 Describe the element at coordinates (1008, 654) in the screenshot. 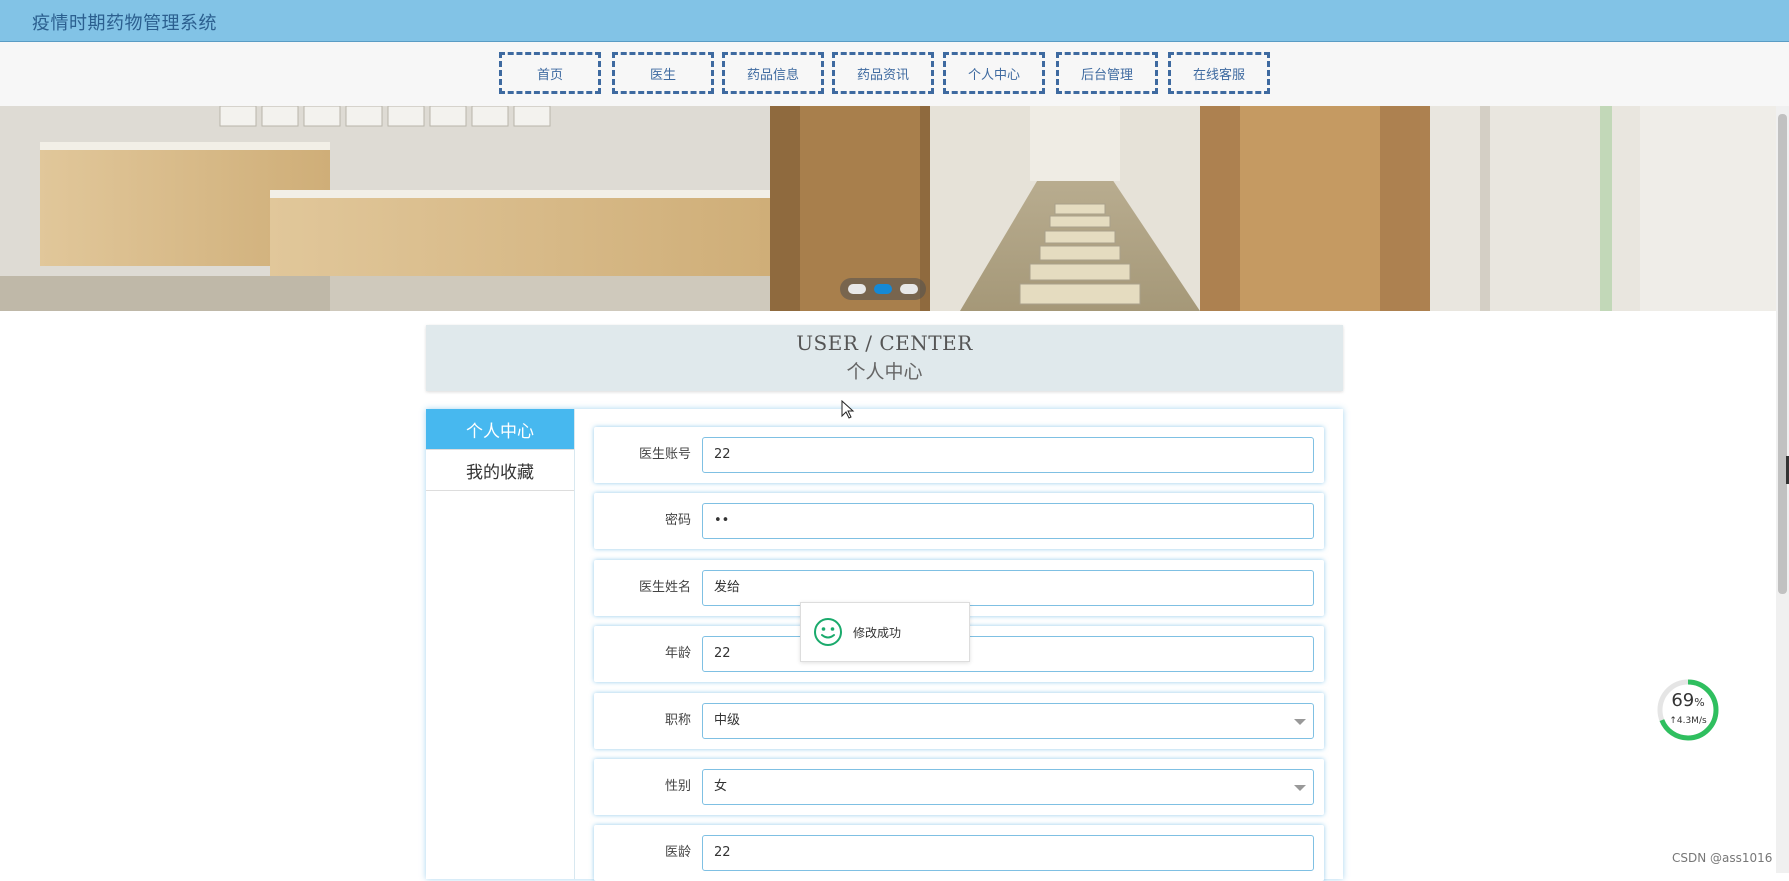

I see `age-field: 22` at that location.